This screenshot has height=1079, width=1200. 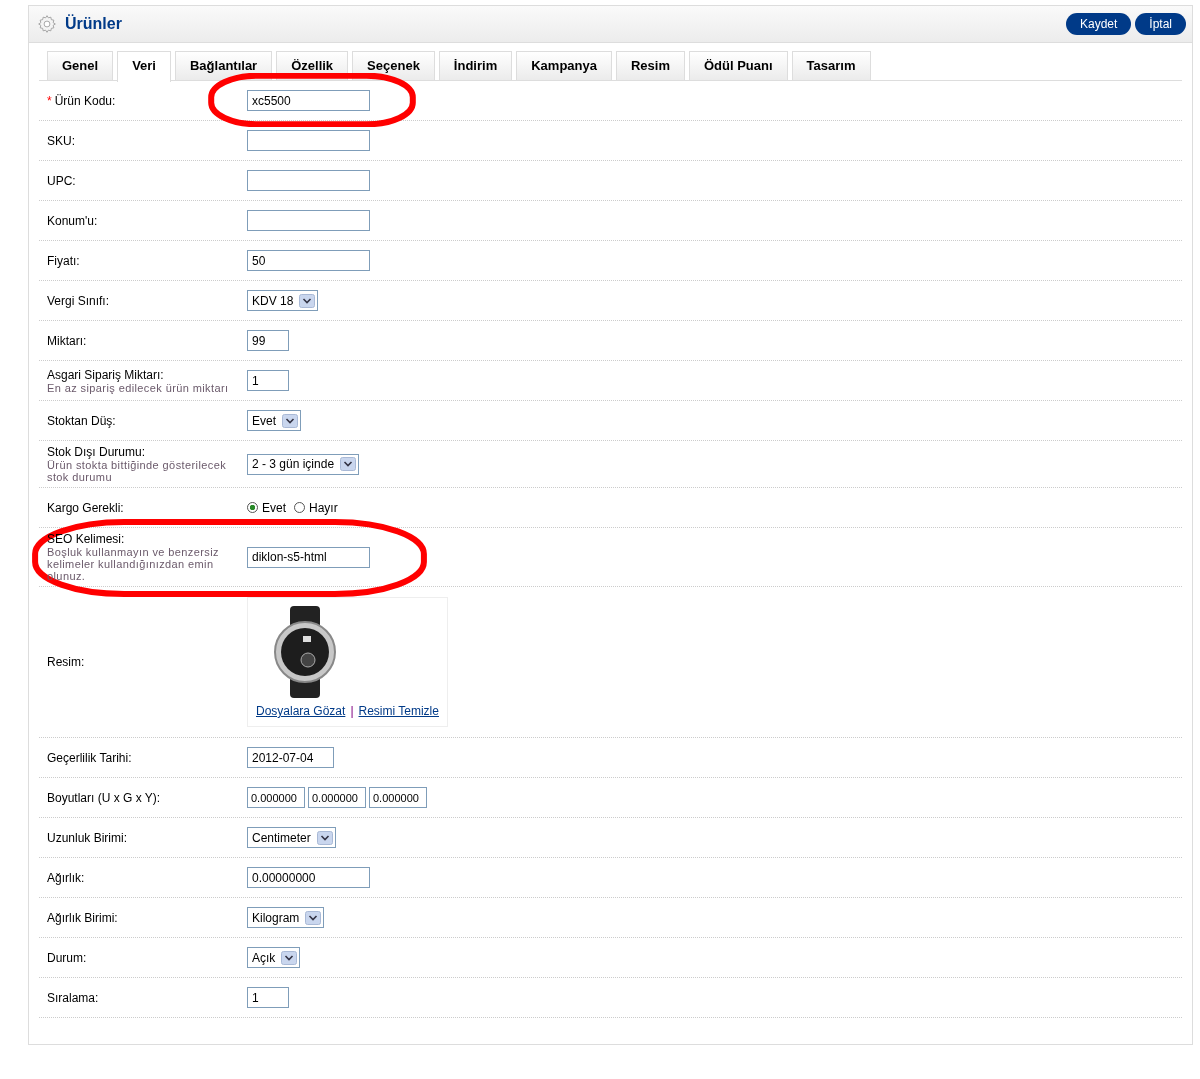 What do you see at coordinates (67, 340) in the screenshot?
I see `field-label: Miktarı:` at bounding box center [67, 340].